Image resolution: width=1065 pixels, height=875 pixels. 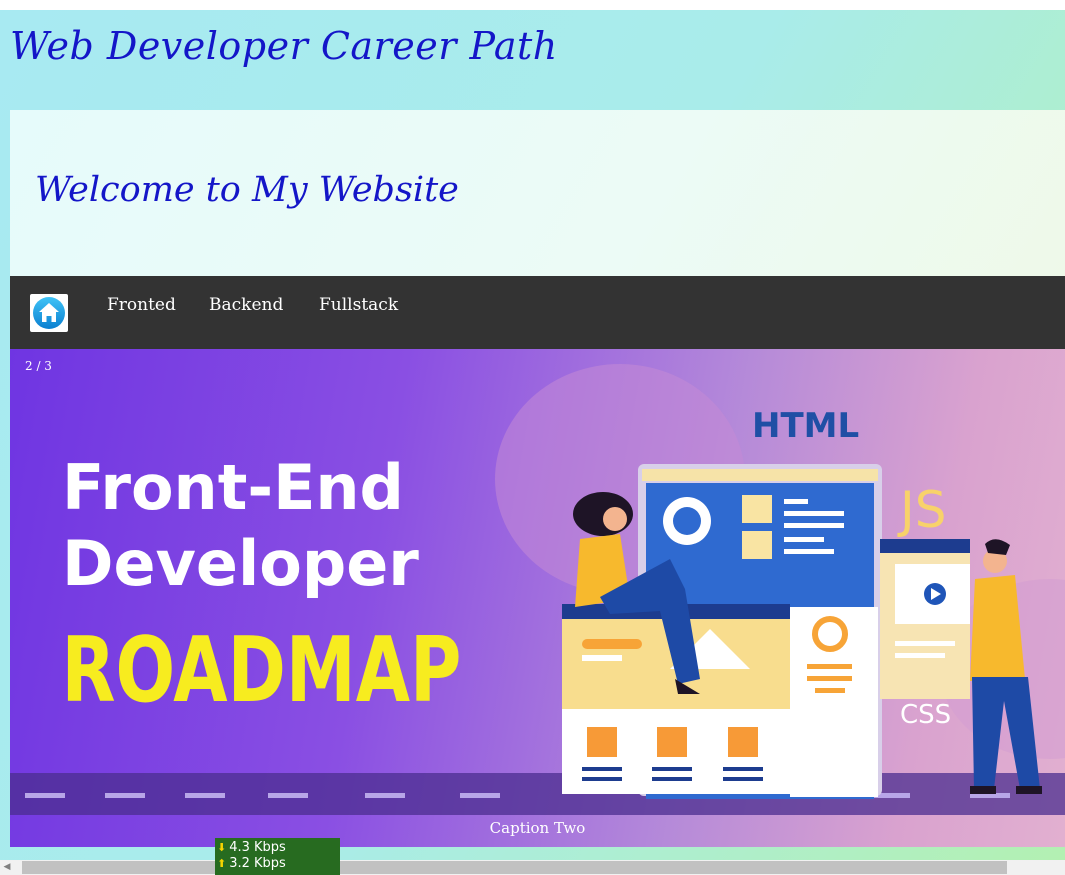 I want to click on upload-speed: 3.2 Kbps, so click(x=257, y=863).